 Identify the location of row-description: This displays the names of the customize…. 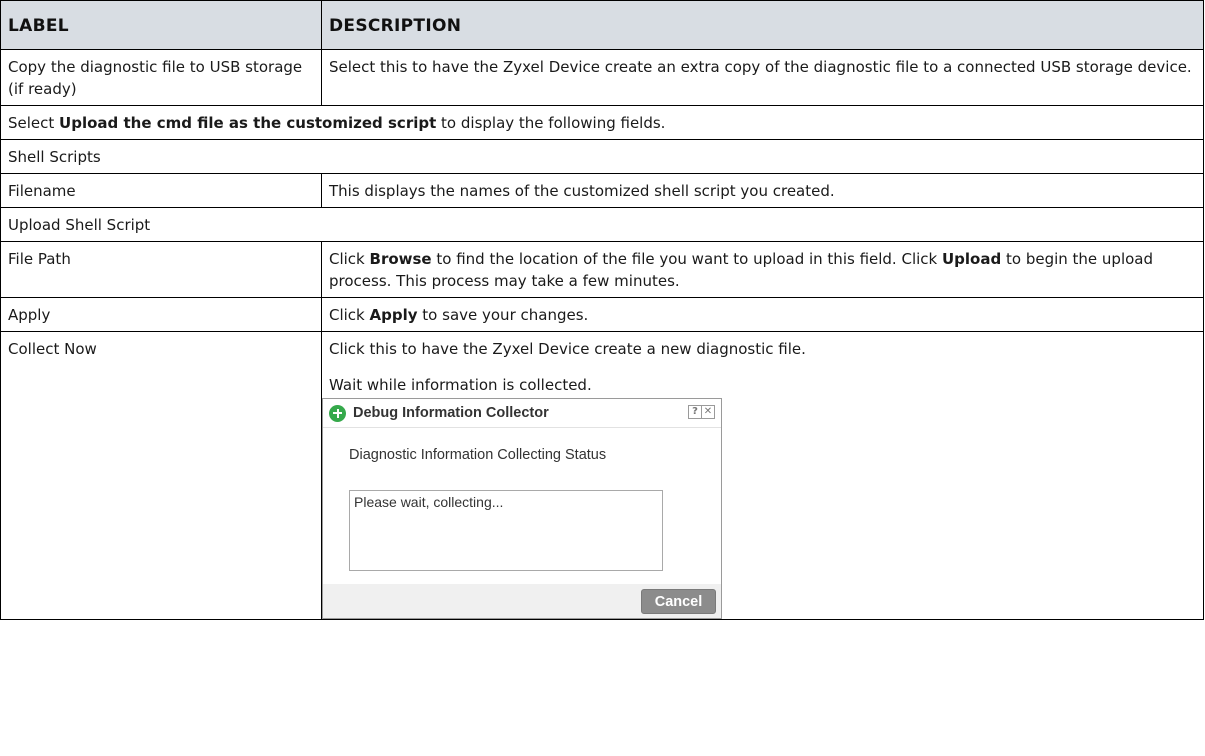
(762, 190).